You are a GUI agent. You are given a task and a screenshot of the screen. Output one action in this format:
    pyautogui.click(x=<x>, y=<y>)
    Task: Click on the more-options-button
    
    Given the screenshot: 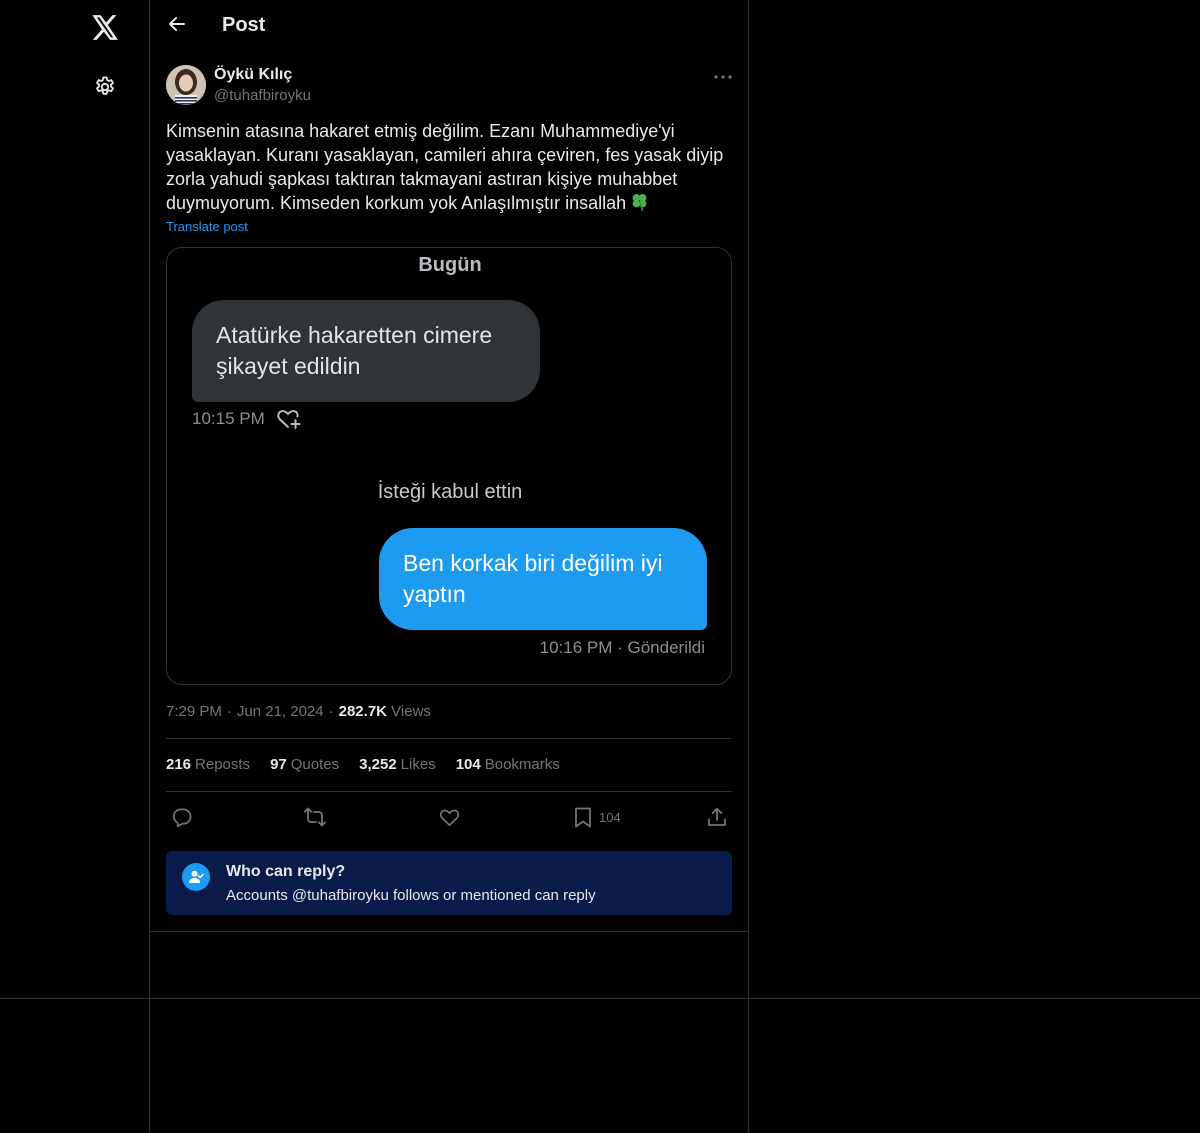 What is the action you would take?
    pyautogui.click(x=723, y=75)
    